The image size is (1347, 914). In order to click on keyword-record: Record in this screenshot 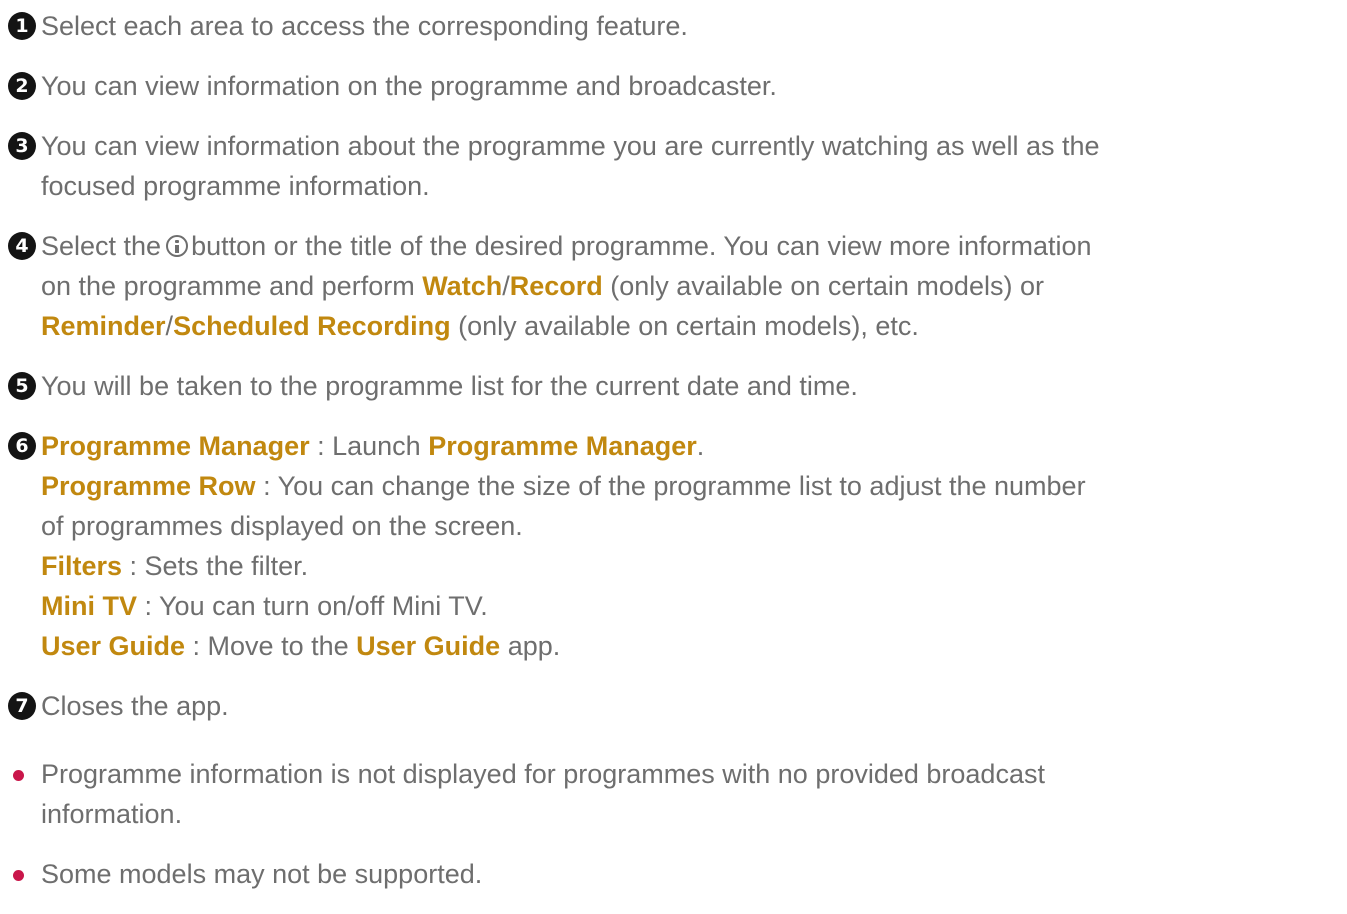, I will do `click(556, 286)`.